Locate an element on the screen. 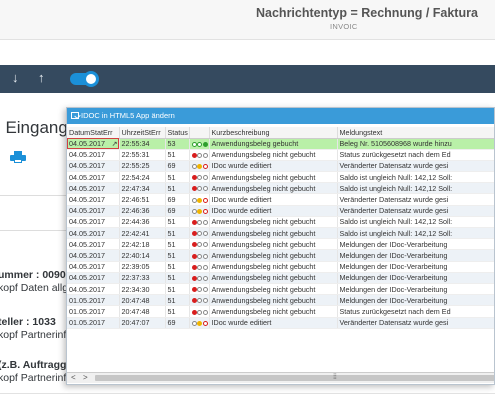 The height and width of the screenshot is (400, 495). cell-time: 22:37:33 is located at coordinates (142, 278).